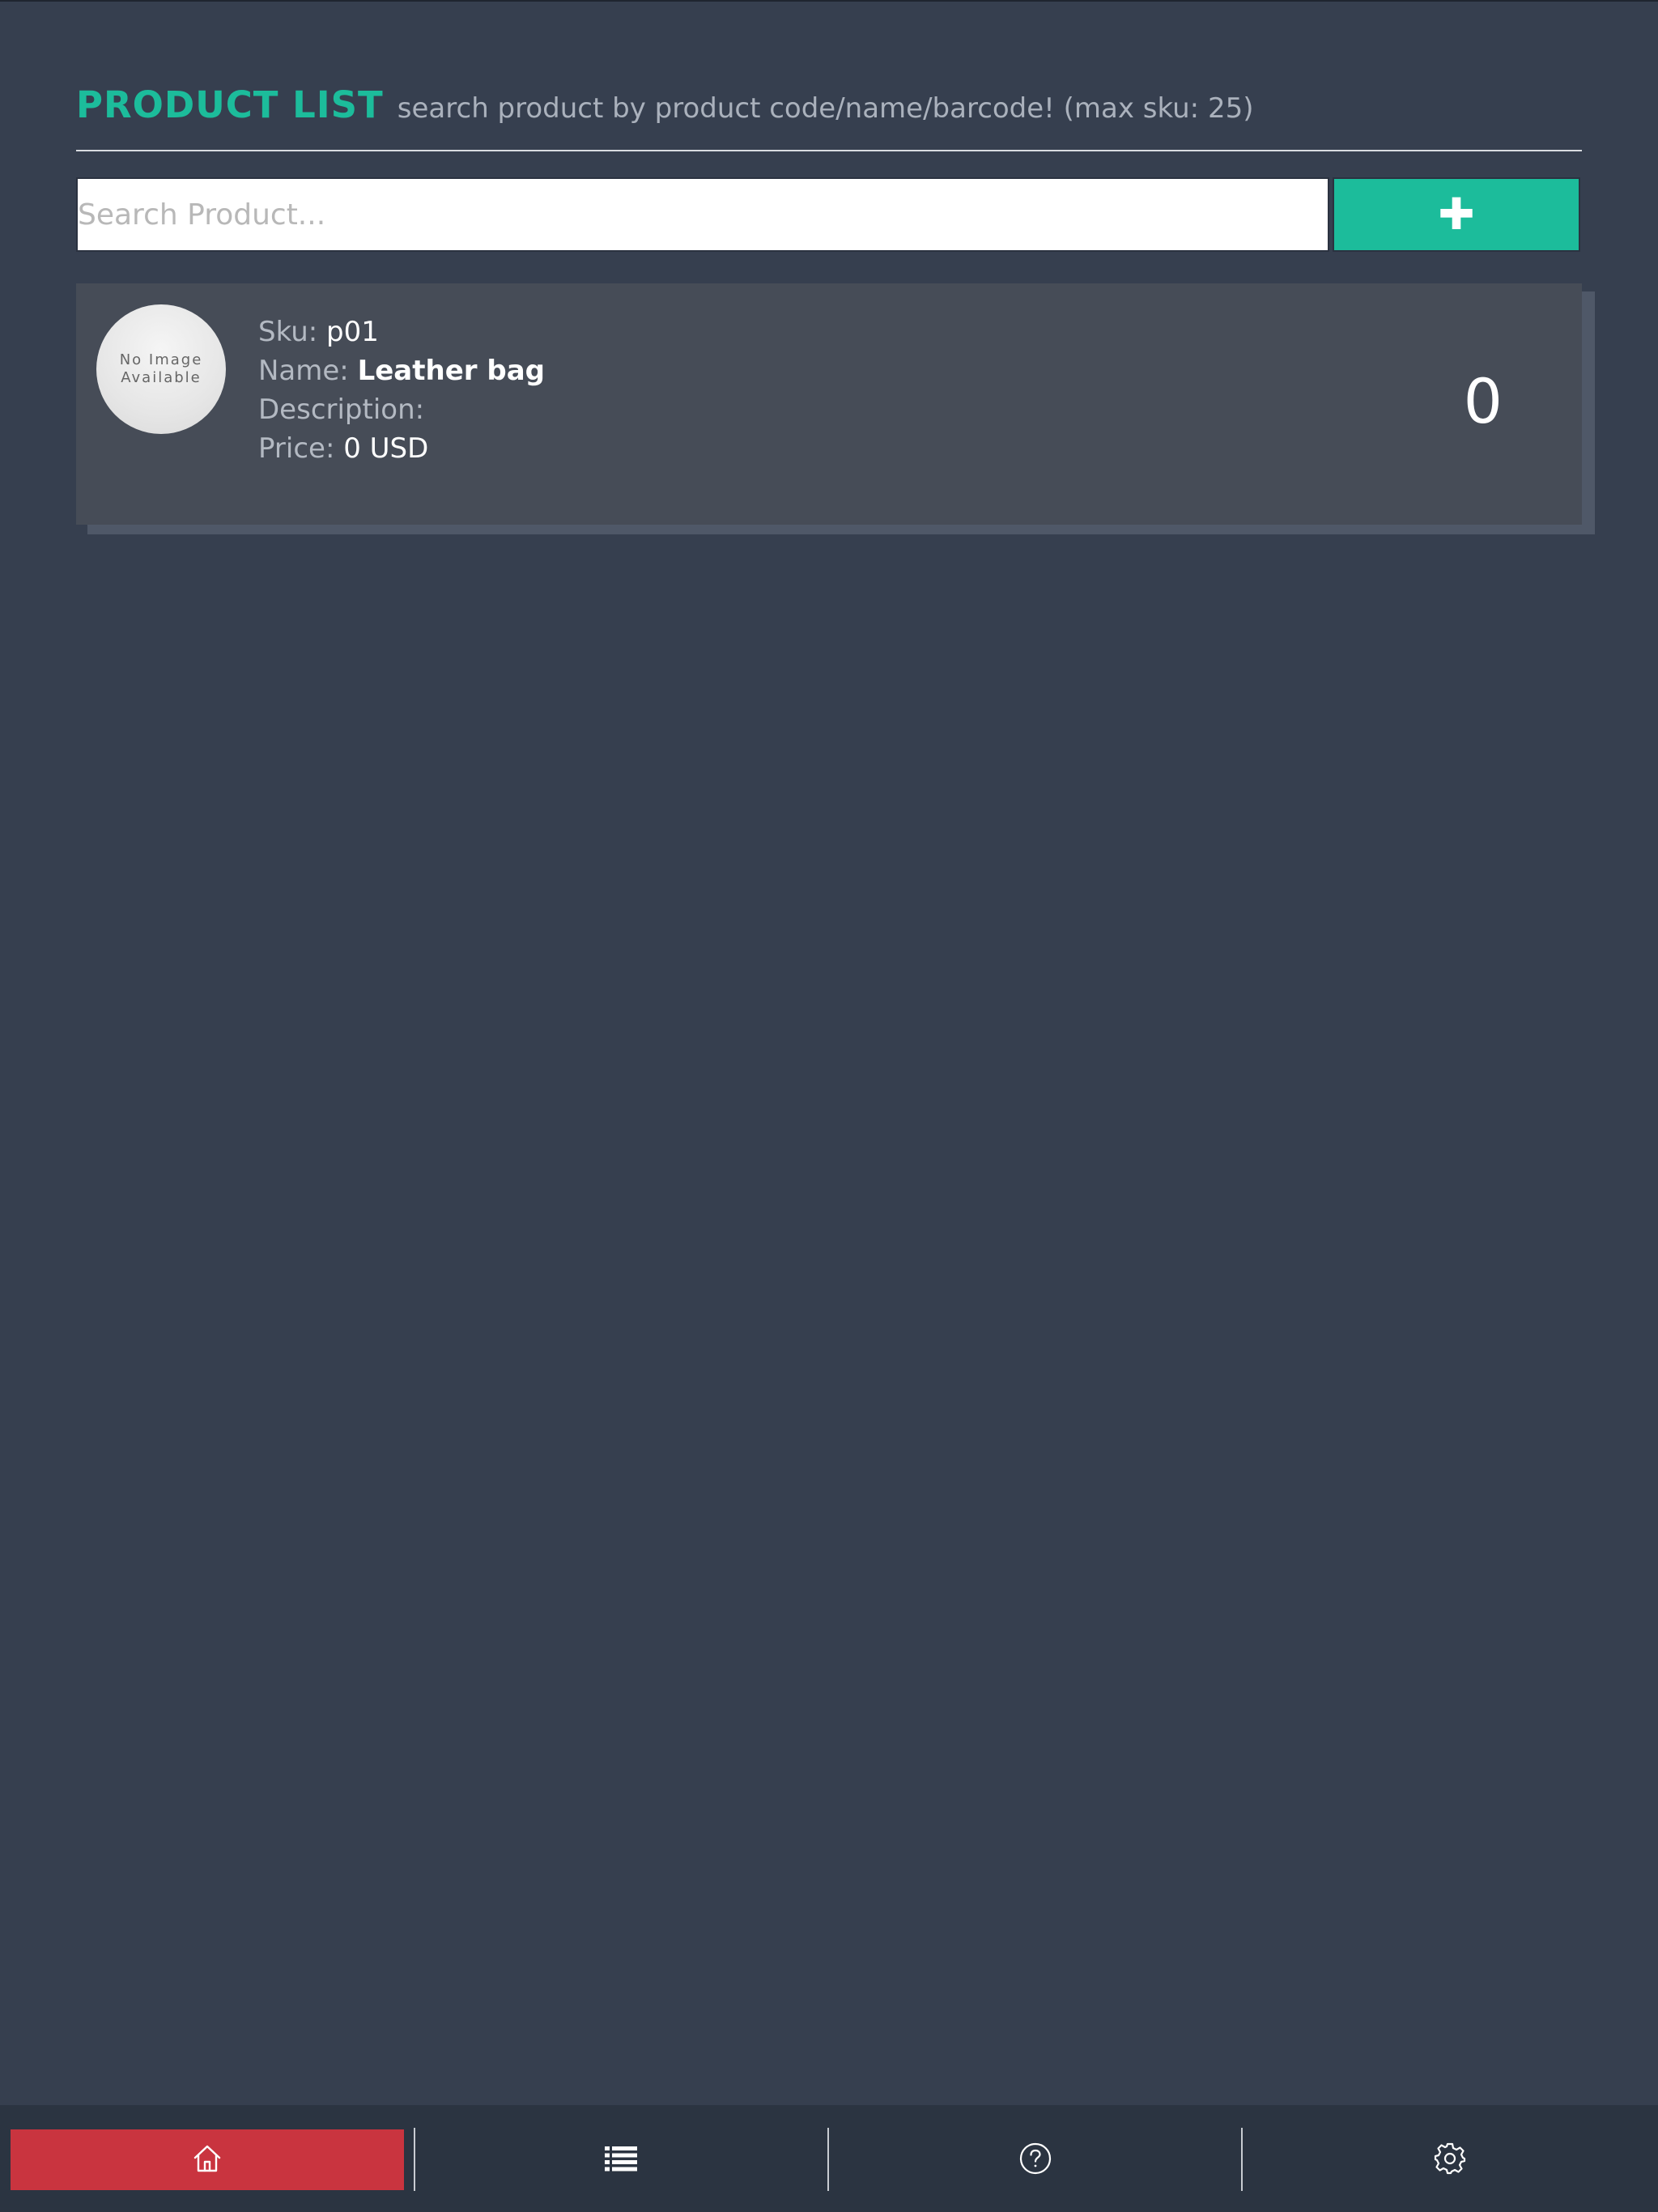  Describe the element at coordinates (352, 332) in the screenshot. I see `sku-value: p01` at that location.